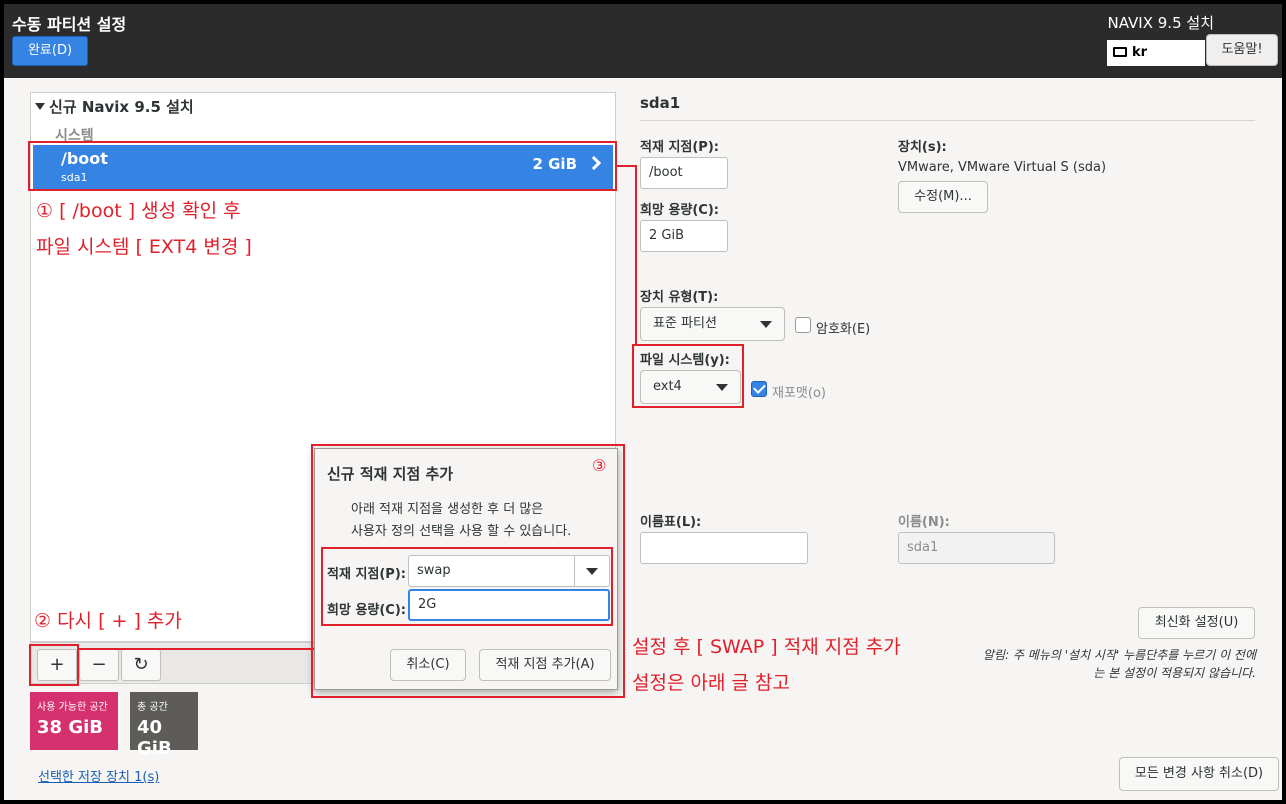 Image resolution: width=1286 pixels, height=804 pixels. I want to click on device-type-select: 표준 파티션, so click(712, 324).